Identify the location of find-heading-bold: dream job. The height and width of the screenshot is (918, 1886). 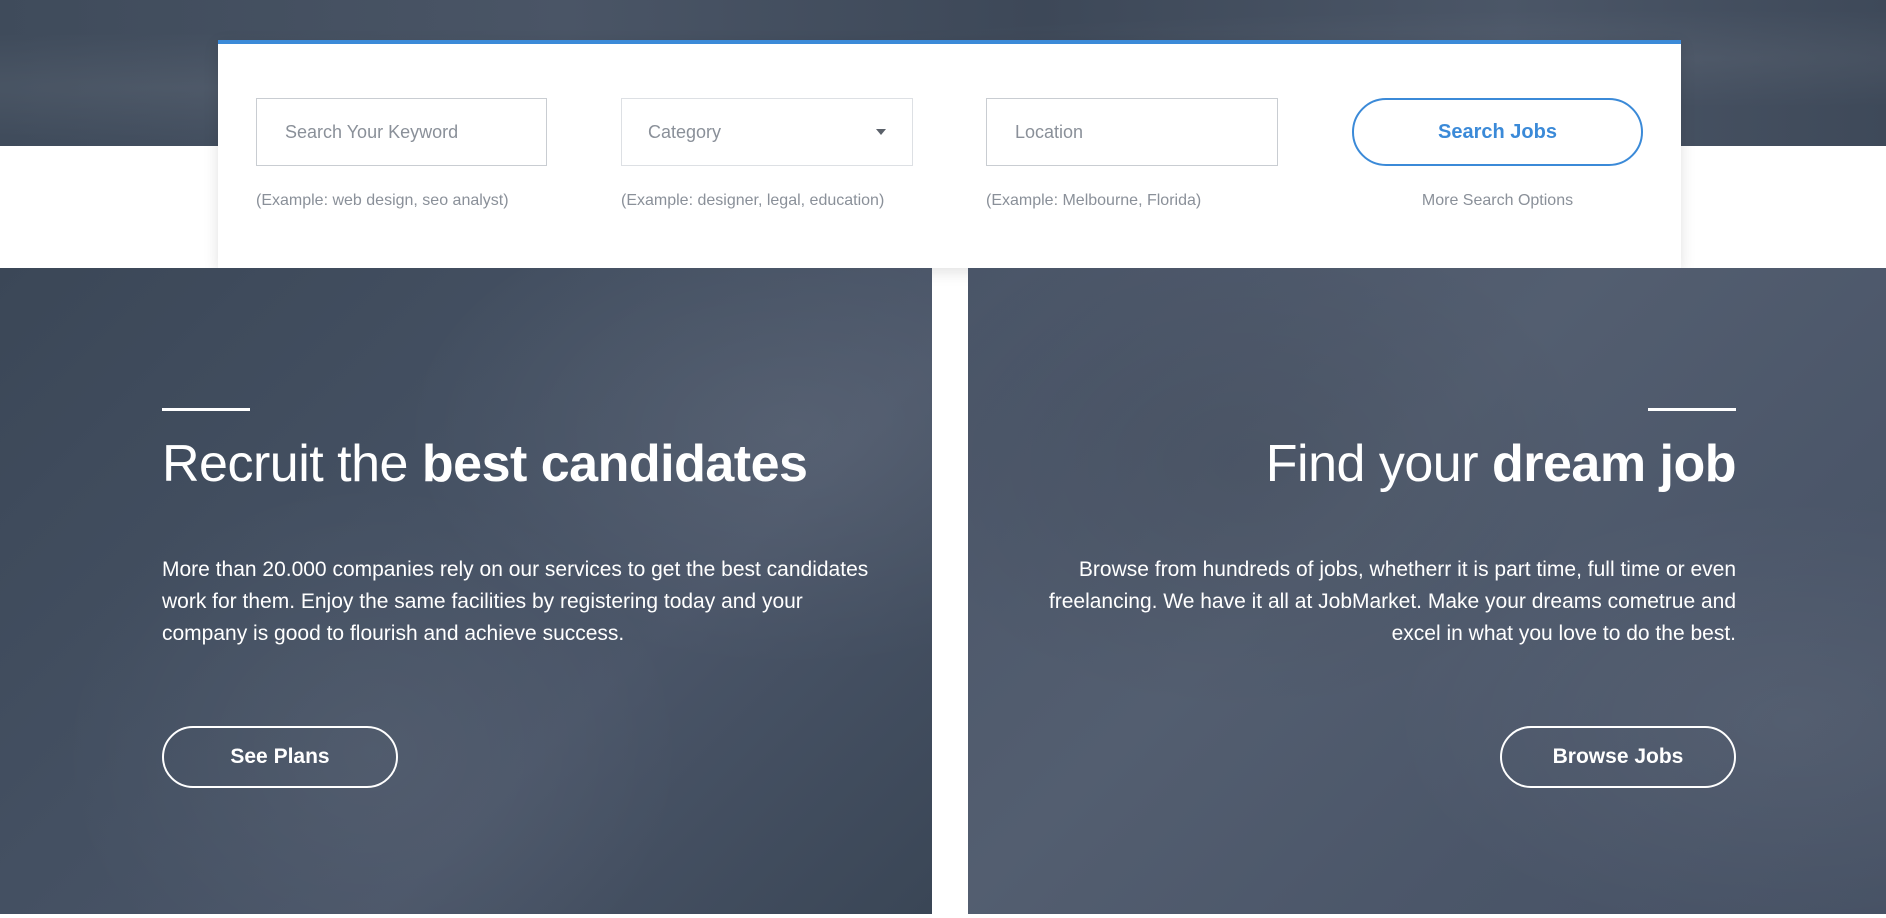
(1614, 464).